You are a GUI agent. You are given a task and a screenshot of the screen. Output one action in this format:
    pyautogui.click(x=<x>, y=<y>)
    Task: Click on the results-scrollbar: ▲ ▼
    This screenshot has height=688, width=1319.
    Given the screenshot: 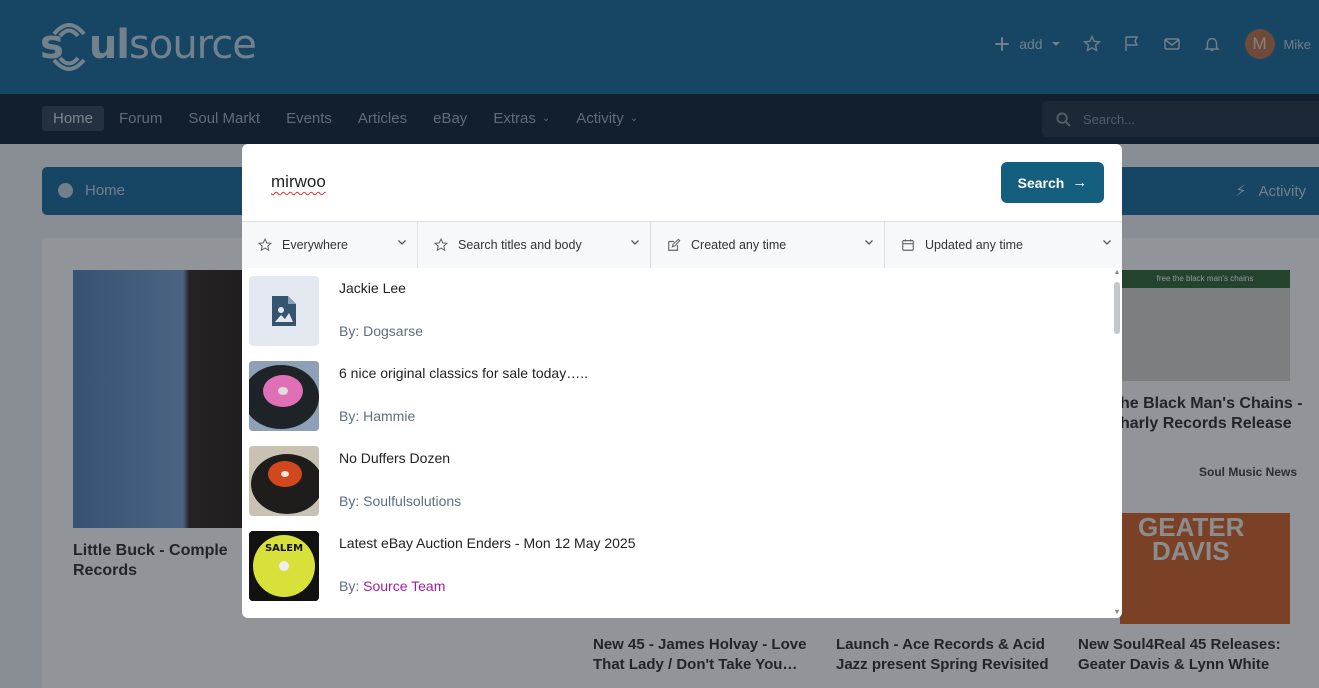 What is the action you would take?
    pyautogui.click(x=1117, y=443)
    